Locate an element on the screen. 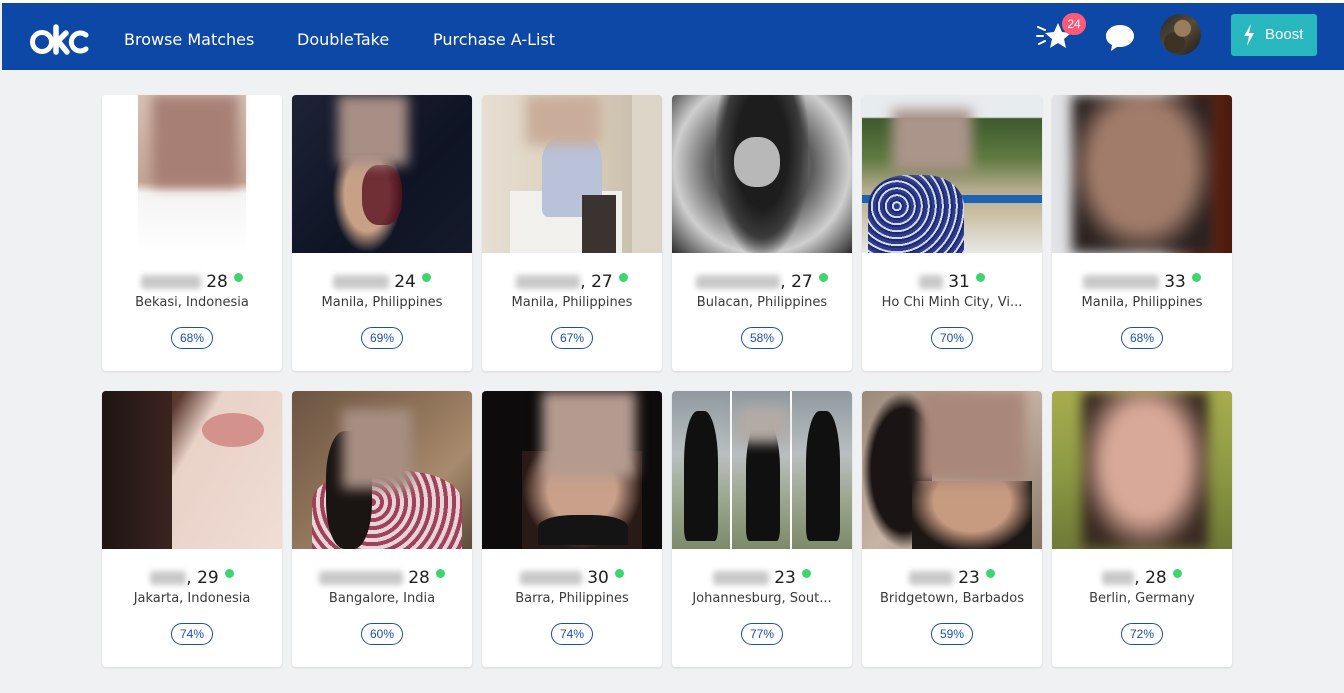  profile-card: , 27 Bulacan, Philippines 58% is located at coordinates (762, 233).